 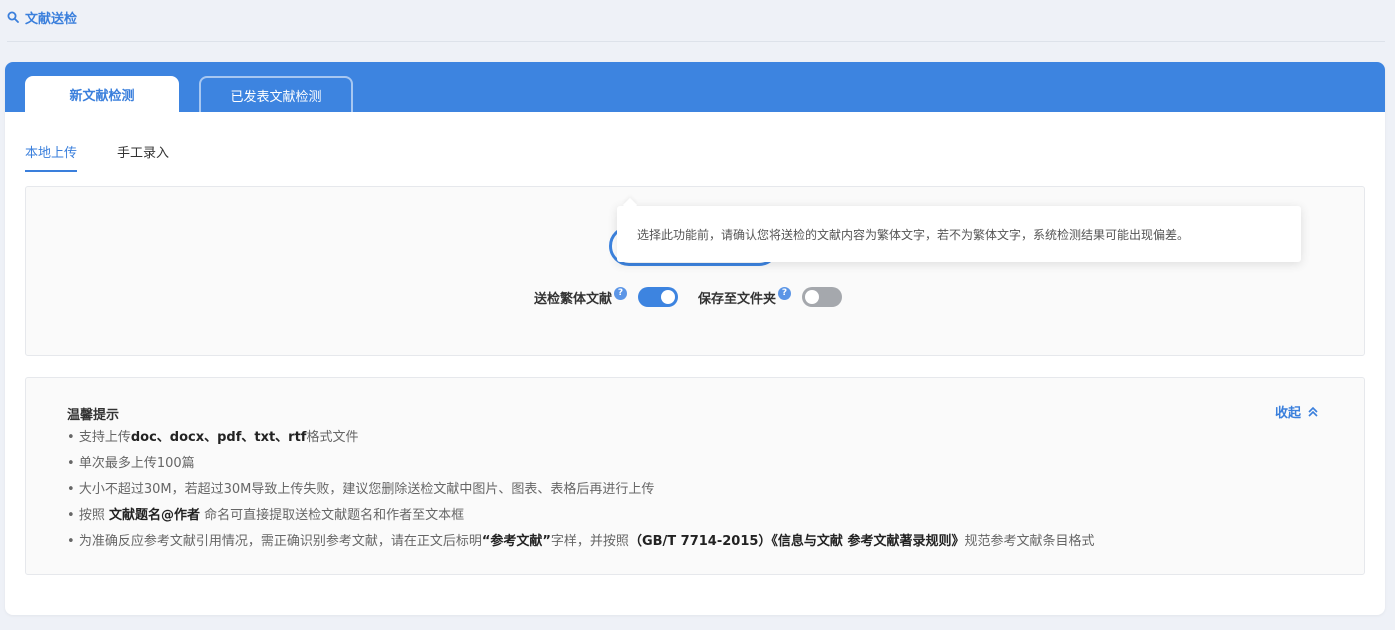 I want to click on page-title: 文献送检, so click(x=51, y=19).